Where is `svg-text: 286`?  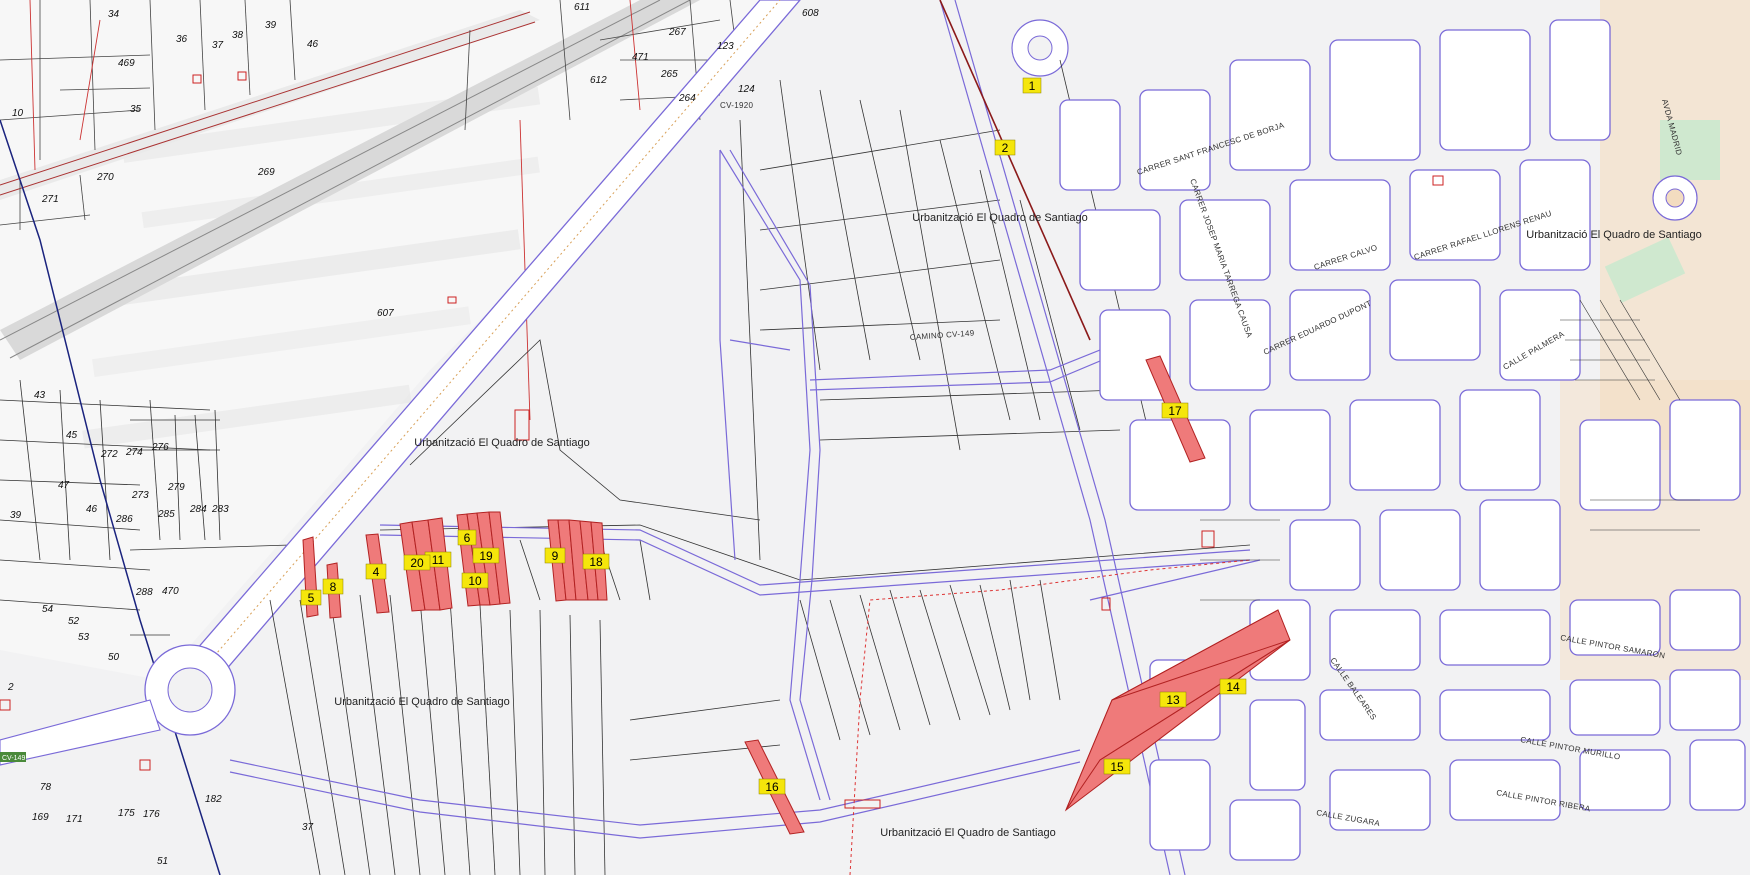
svg-text: 286 is located at coordinates (124, 519).